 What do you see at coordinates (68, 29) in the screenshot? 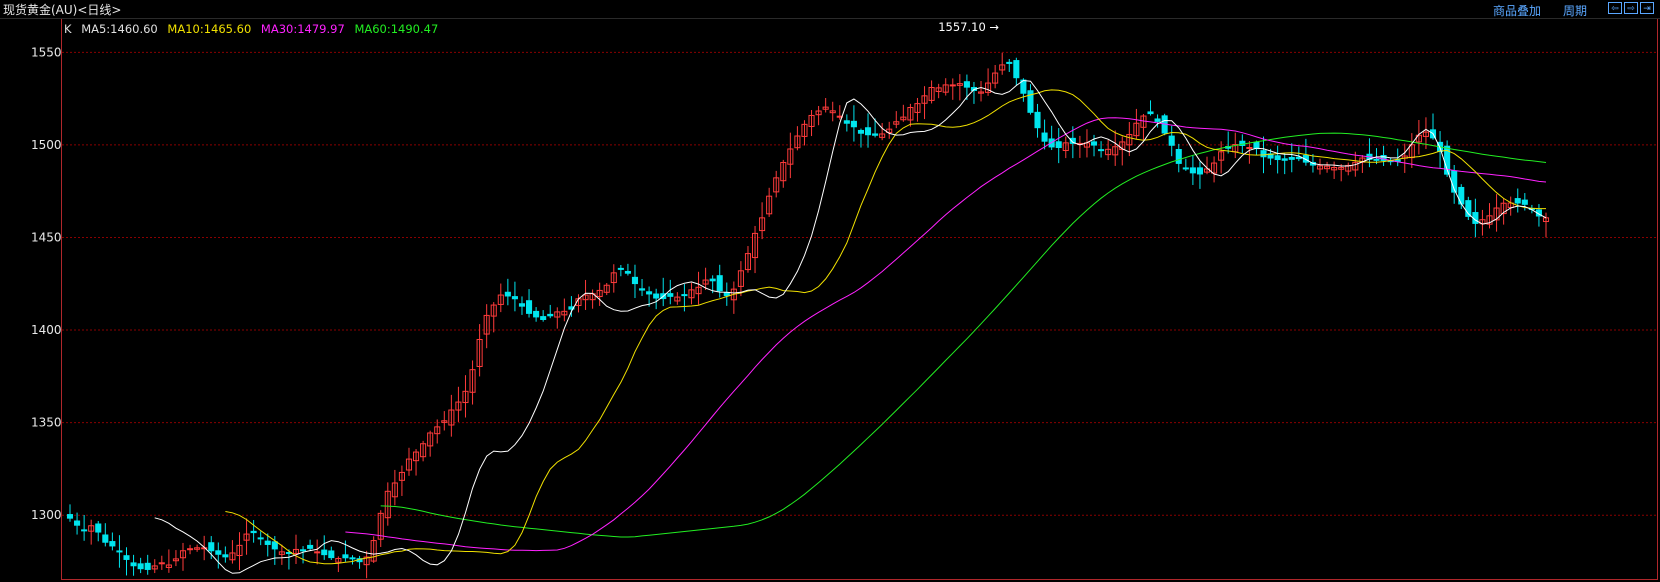
I see `legend-k: K` at bounding box center [68, 29].